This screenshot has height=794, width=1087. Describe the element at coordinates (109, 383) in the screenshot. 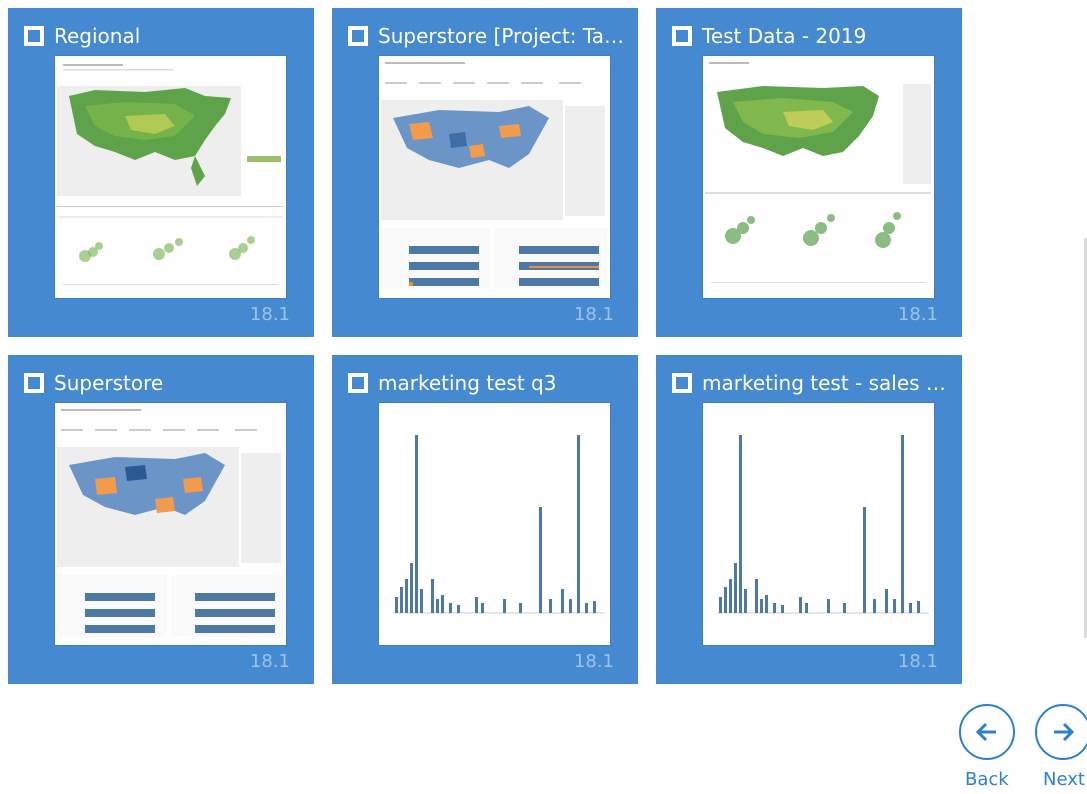

I see `tile-title: Superstore` at that location.